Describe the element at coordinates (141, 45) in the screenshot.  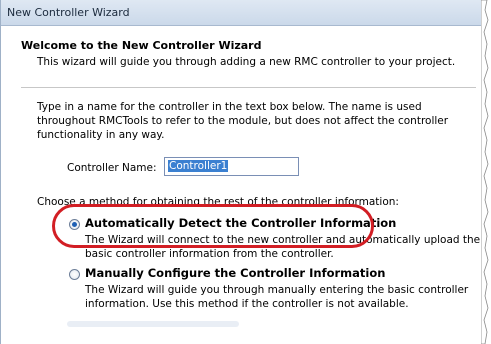
I see `header-title: Welcome to the New Controller Wizard` at that location.